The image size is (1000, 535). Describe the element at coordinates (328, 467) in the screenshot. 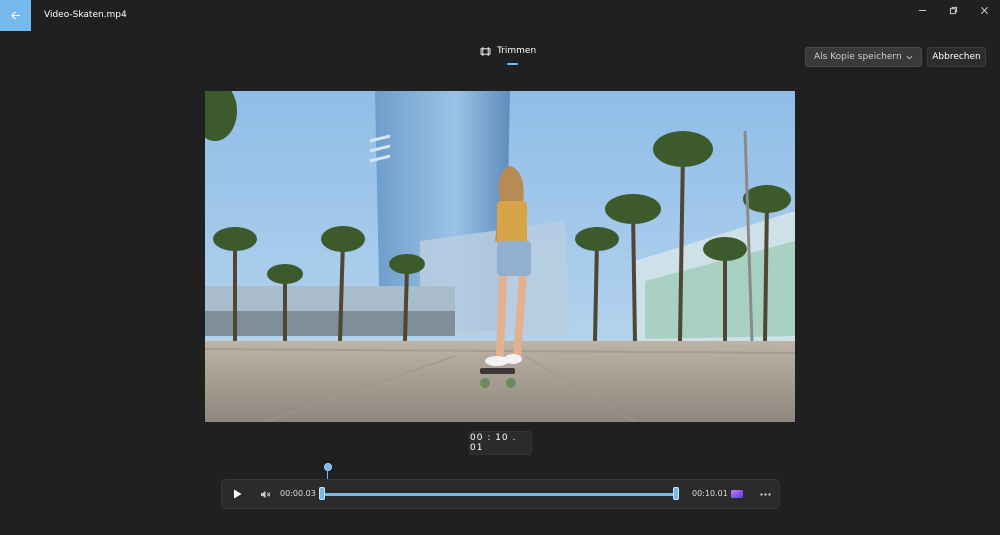

I see `playhead-handle` at that location.